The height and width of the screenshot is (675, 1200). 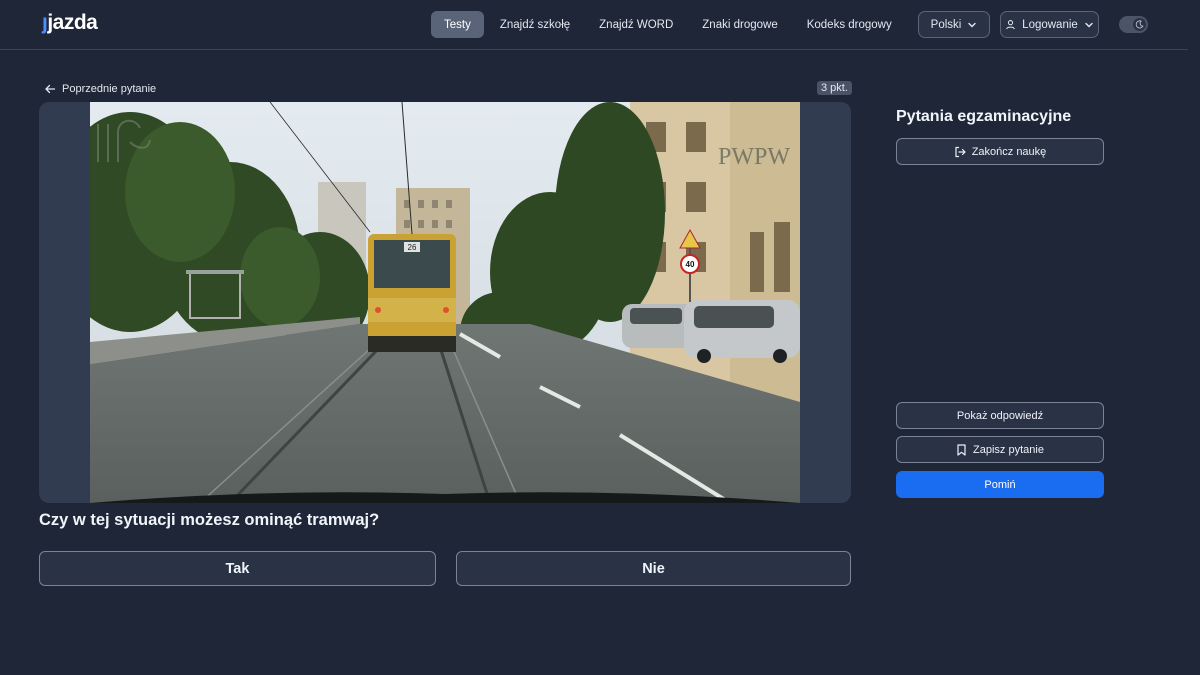 What do you see at coordinates (1008, 449) in the screenshot?
I see `save-question-label: Zapisz pytanie` at bounding box center [1008, 449].